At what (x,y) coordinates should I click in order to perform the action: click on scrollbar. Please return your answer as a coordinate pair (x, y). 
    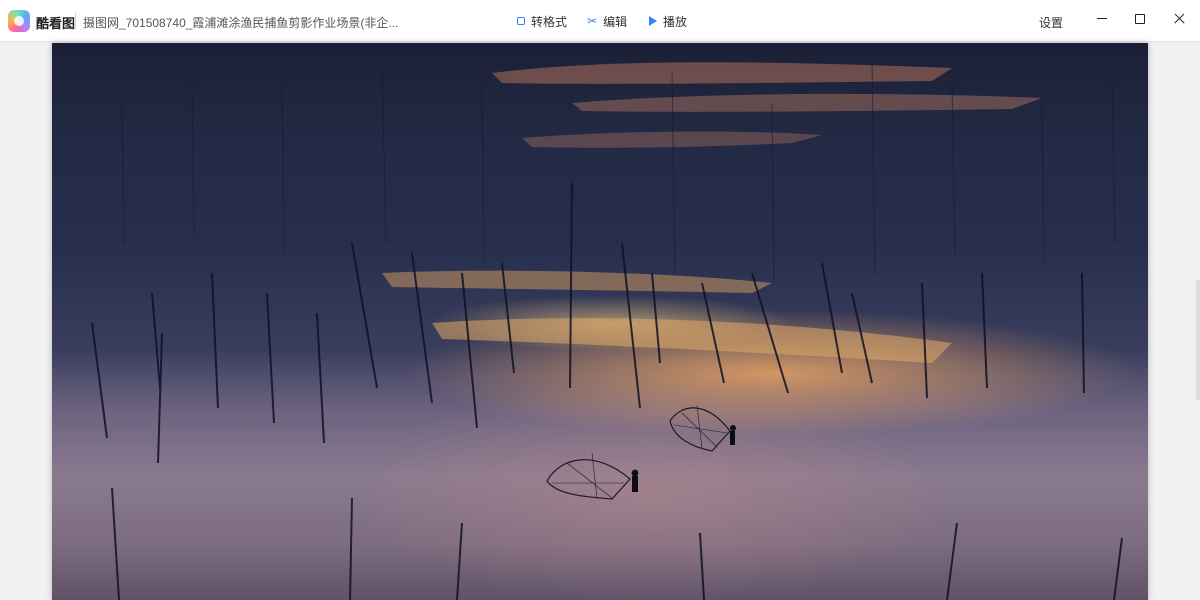
    Looking at the image, I should click on (1198, 340).